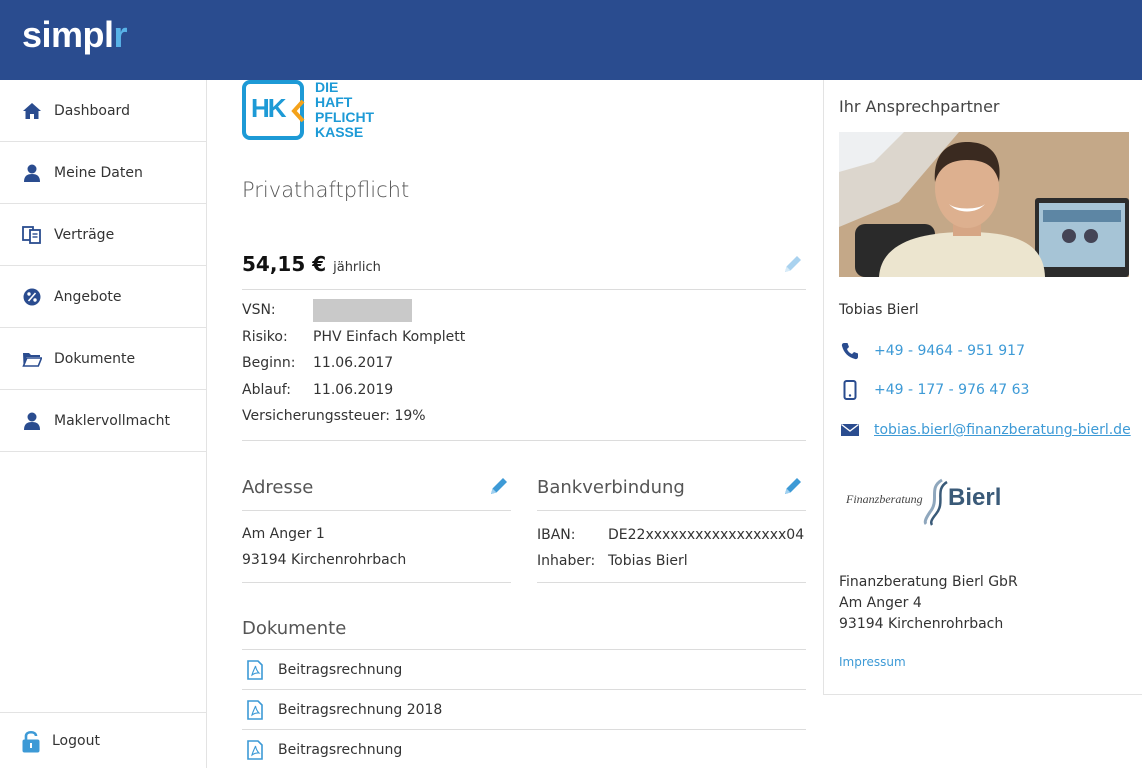 The image size is (1142, 768). I want to click on address-title: Adresse, so click(278, 487).